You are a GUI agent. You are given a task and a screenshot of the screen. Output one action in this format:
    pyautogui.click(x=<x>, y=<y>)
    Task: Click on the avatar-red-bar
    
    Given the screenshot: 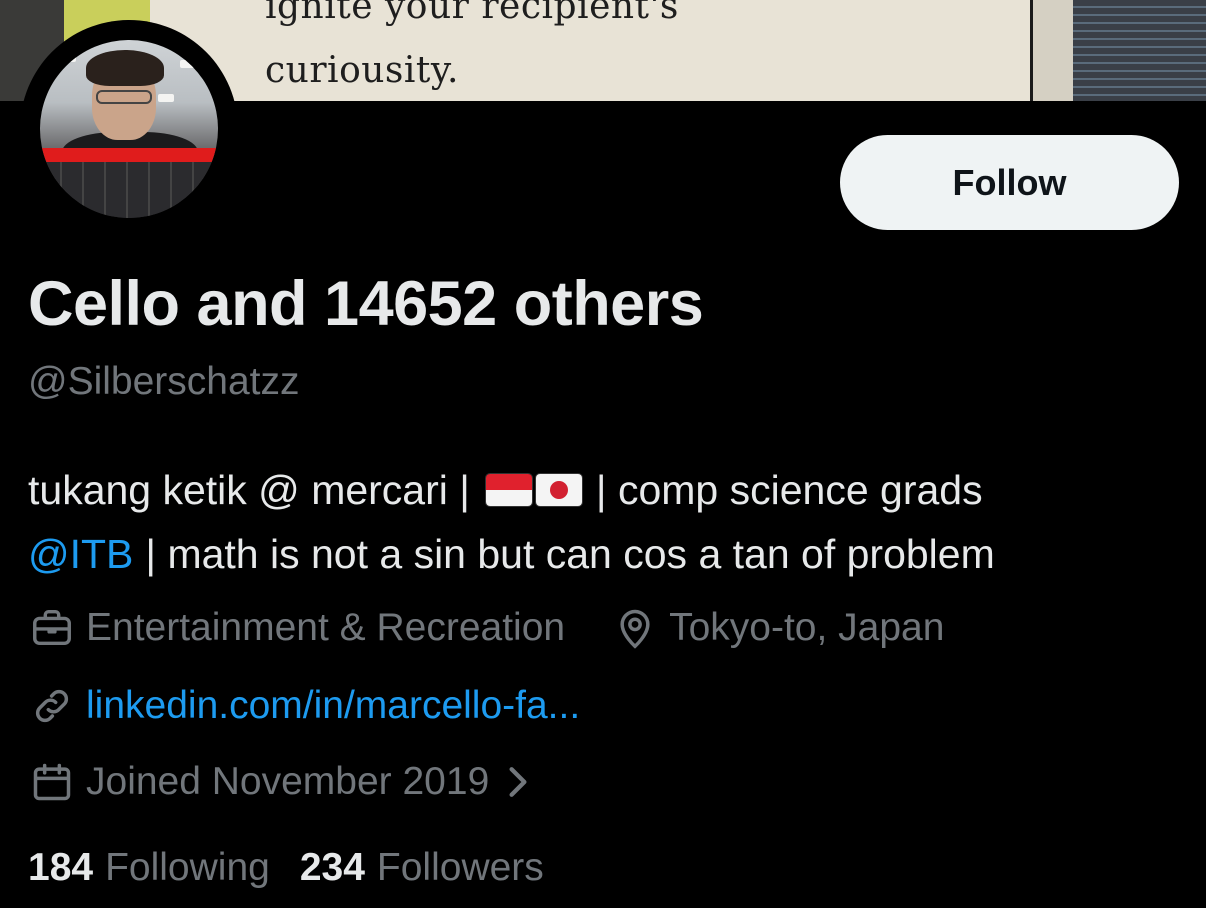 What is the action you would take?
    pyautogui.click(x=129, y=155)
    